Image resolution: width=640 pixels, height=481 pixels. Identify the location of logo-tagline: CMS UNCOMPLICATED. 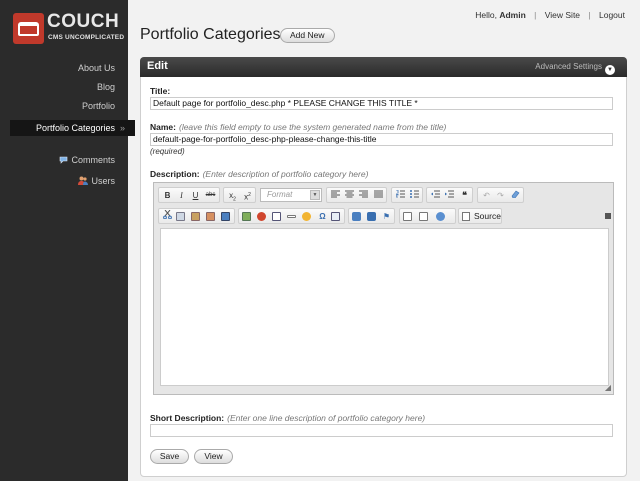
(86, 37).